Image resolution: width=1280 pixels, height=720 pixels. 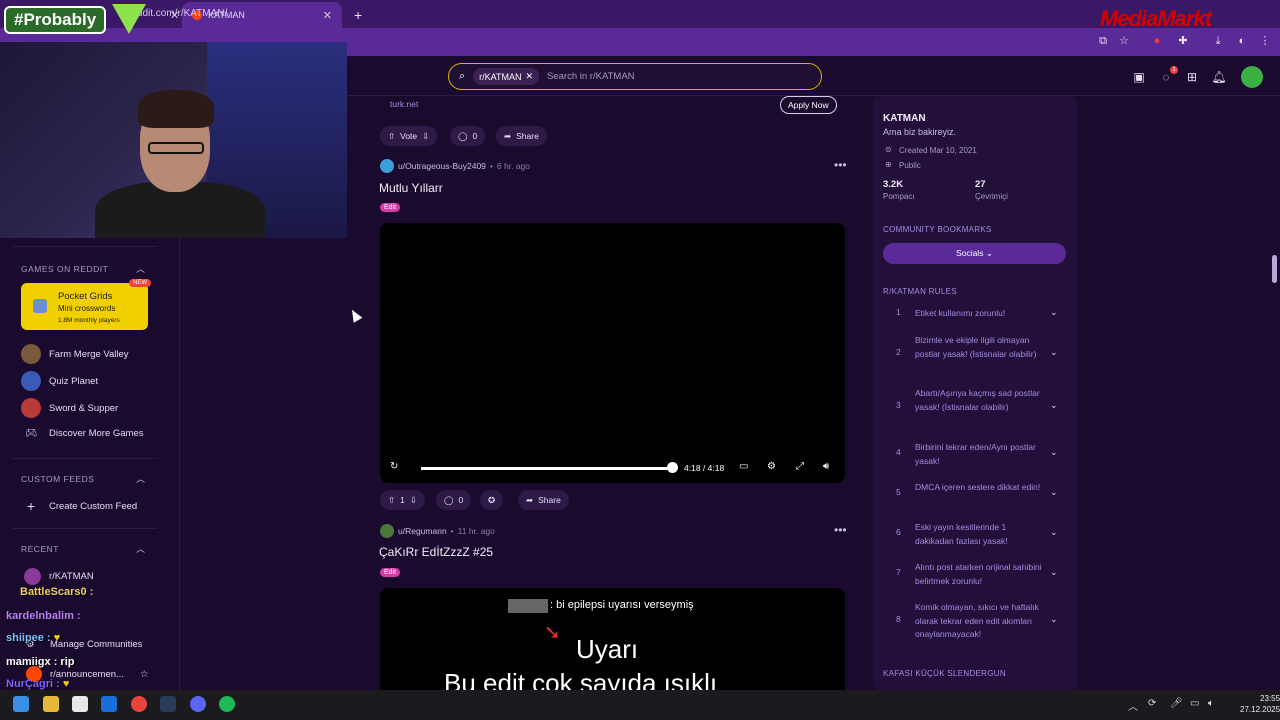 I want to click on install-icon: ⧉, so click(x=1103, y=41).